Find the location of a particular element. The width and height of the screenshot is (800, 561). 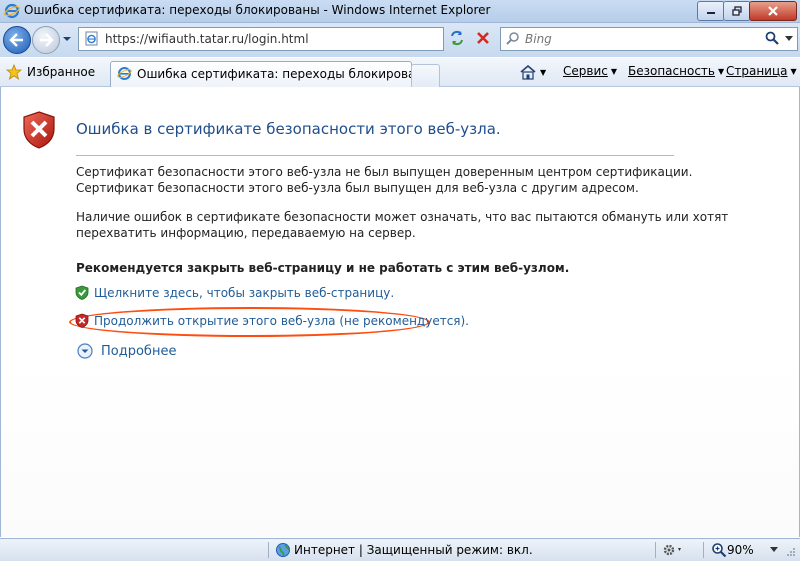

zoom-level: 90% is located at coordinates (740, 550).